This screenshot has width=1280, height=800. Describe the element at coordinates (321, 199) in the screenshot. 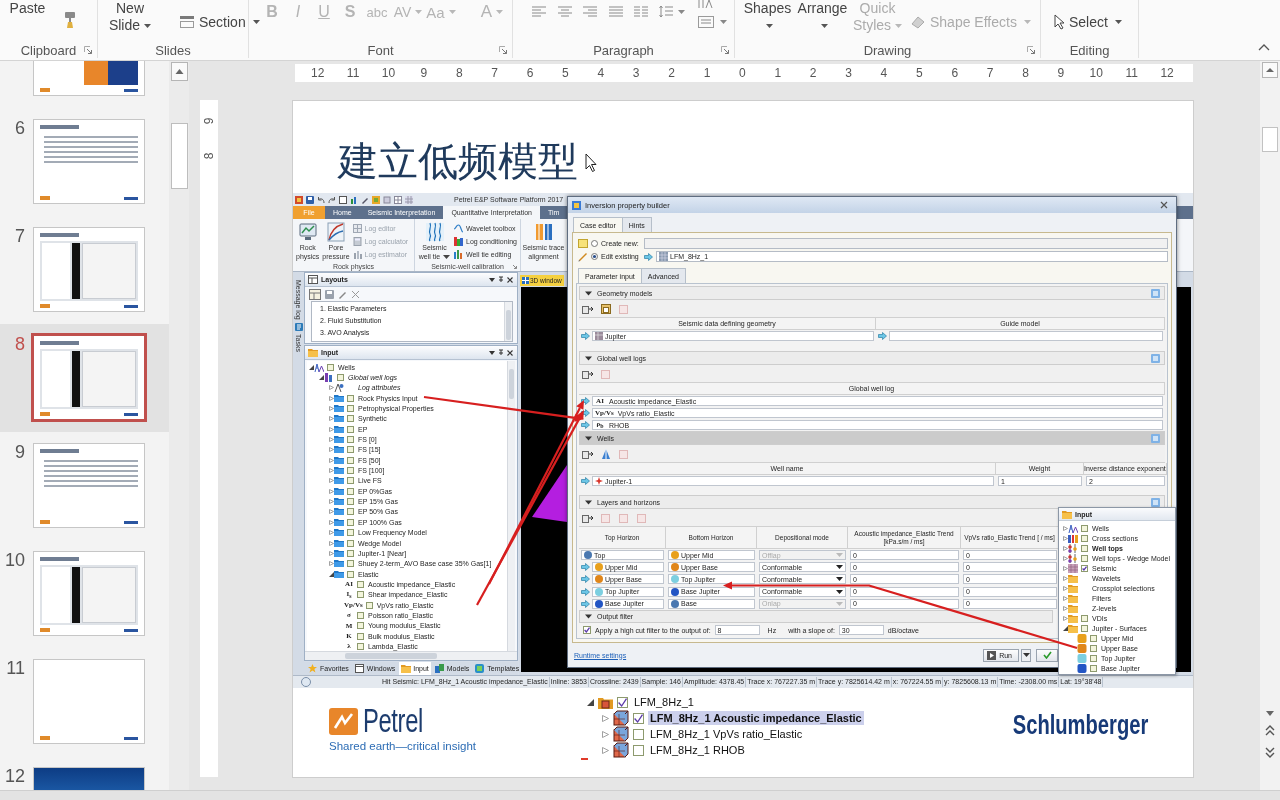

I see `undo-icon` at that location.